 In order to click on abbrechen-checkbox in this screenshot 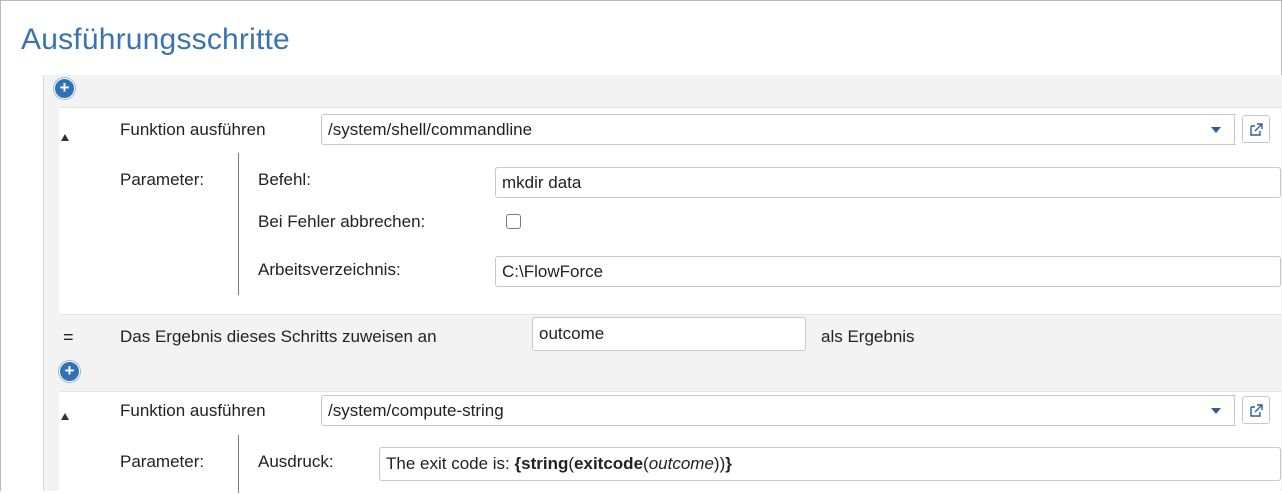, I will do `click(513, 221)`.